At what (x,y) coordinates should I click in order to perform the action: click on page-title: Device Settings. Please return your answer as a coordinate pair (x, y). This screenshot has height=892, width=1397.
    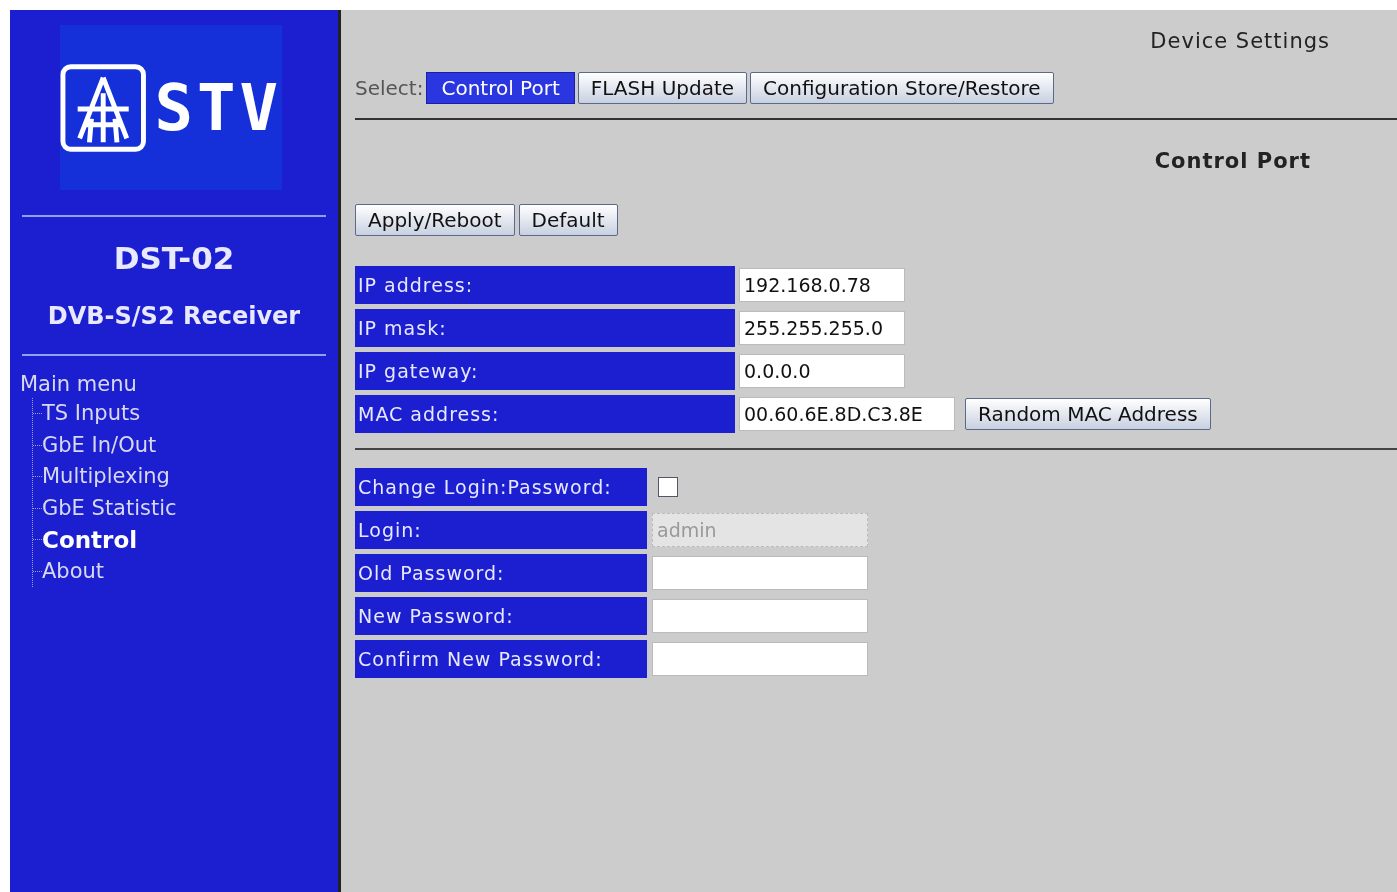
    Looking at the image, I should click on (1240, 41).